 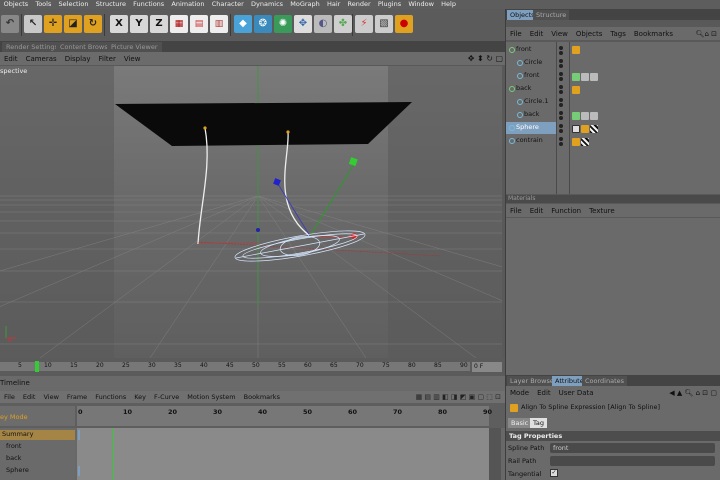 I want to click on rotate-icon: ↻, so click(x=93, y=24).